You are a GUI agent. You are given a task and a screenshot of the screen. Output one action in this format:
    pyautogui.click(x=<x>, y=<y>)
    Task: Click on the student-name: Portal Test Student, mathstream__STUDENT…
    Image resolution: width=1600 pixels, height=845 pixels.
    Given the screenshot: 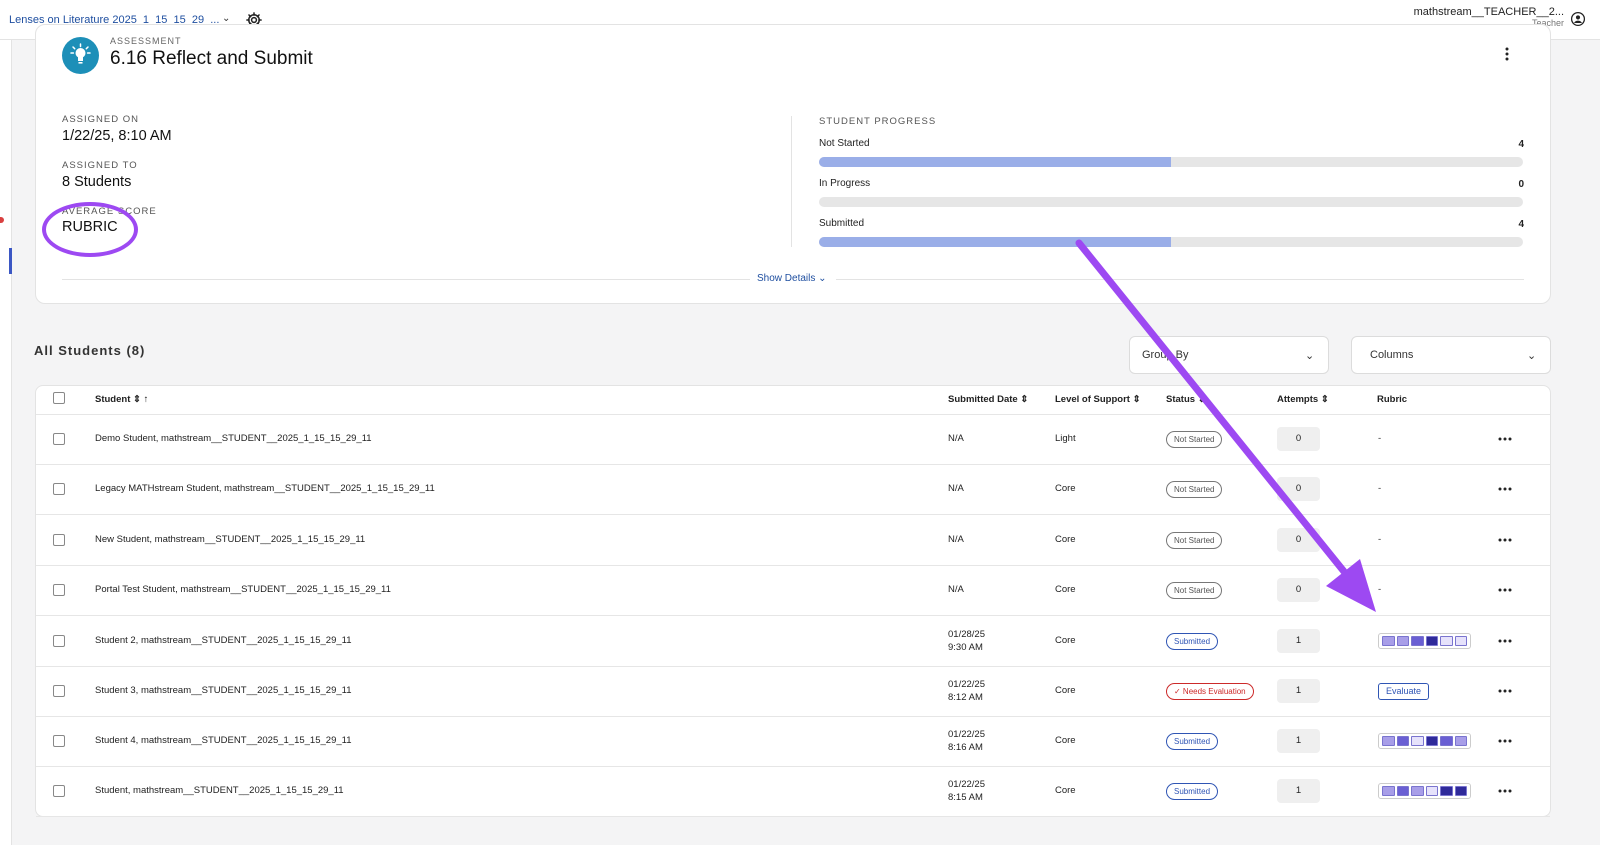 What is the action you would take?
    pyautogui.click(x=243, y=589)
    